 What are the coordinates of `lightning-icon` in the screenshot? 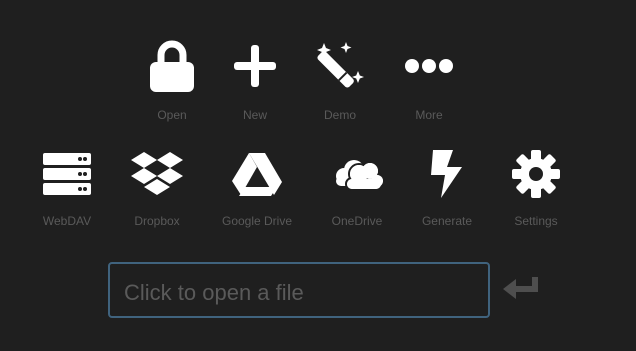 It's located at (447, 174).